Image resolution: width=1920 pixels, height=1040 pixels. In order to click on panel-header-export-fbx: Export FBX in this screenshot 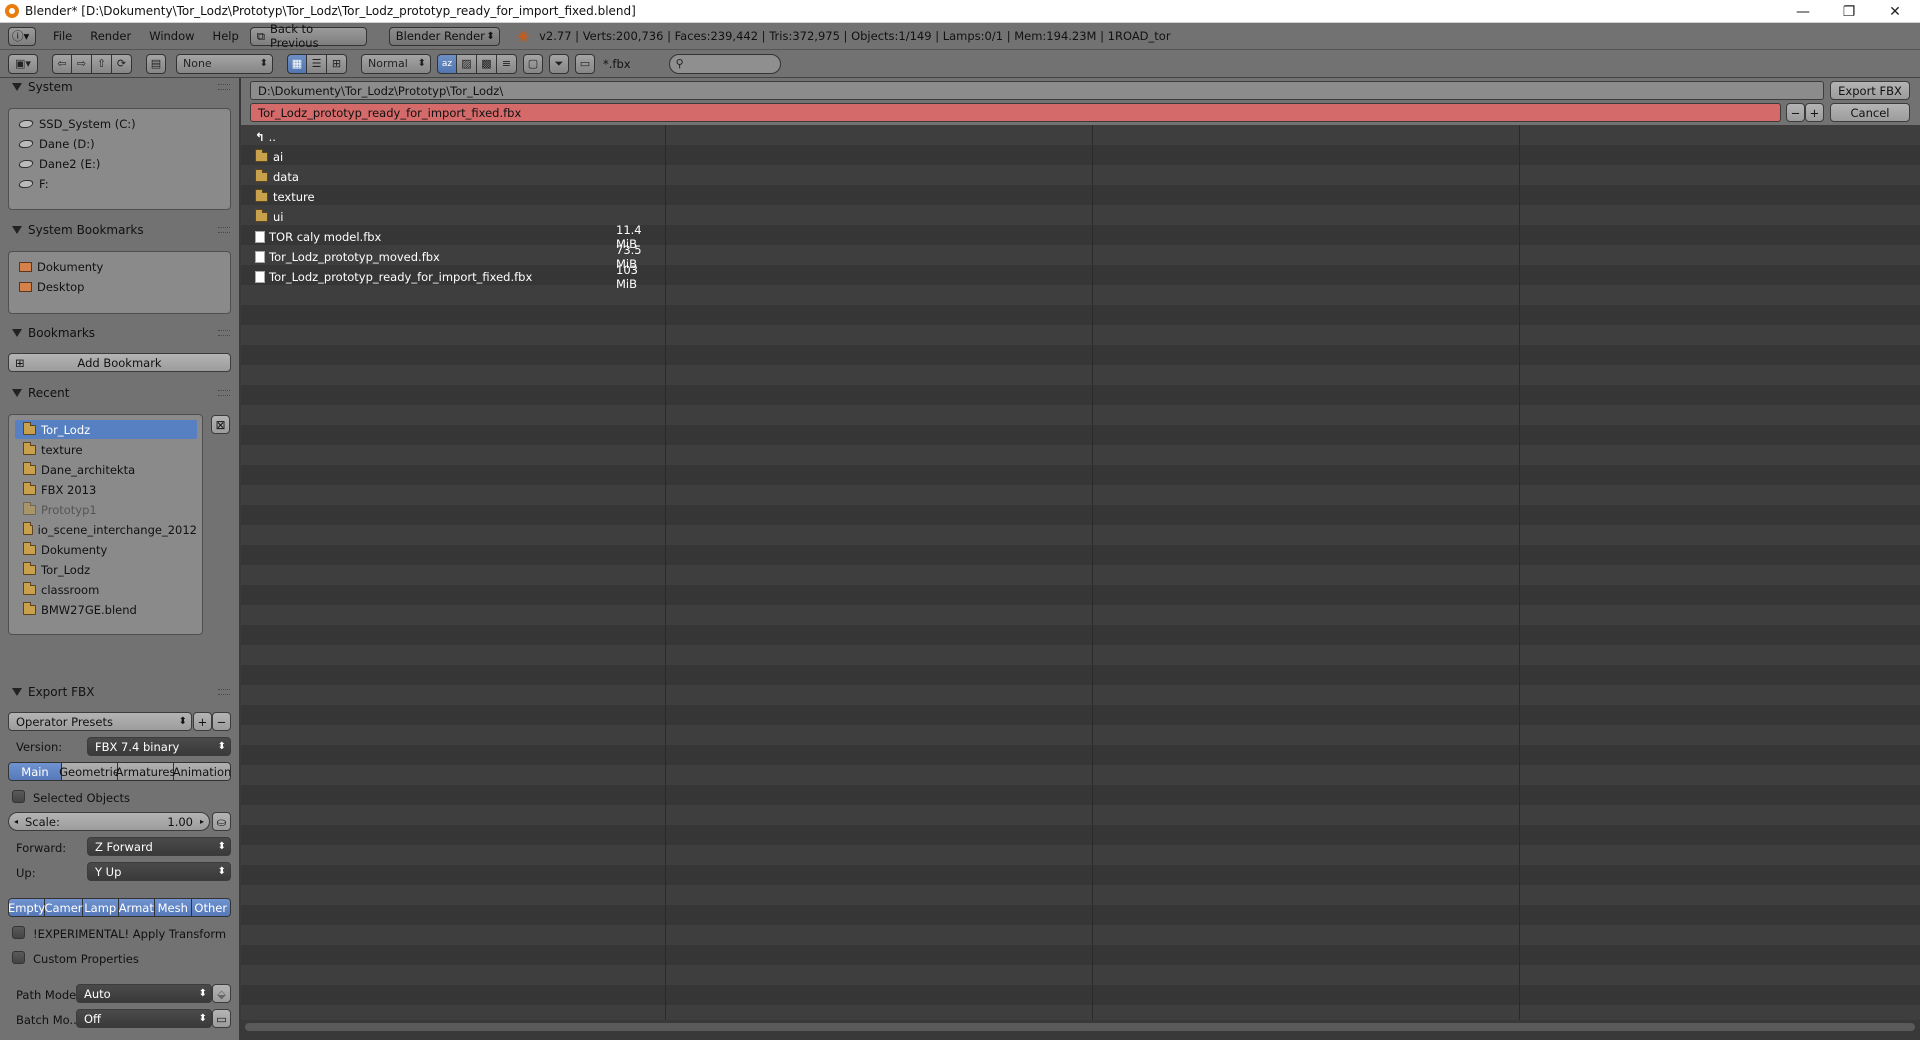, I will do `click(120, 692)`.